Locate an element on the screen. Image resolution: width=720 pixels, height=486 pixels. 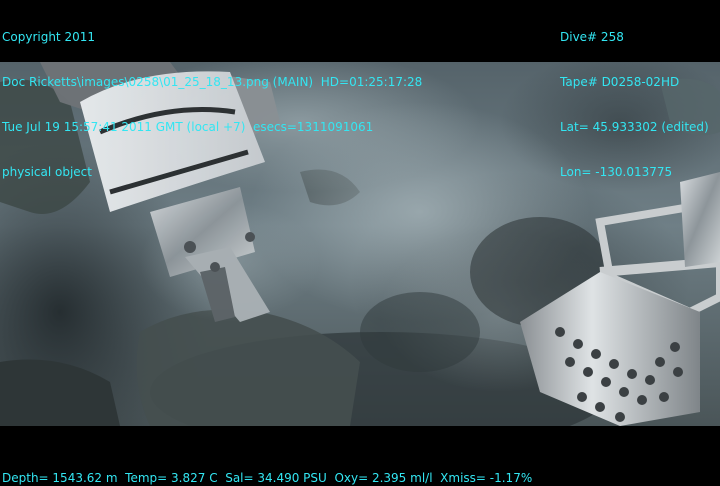
hud-annotation: physical object is located at coordinates (47, 172).